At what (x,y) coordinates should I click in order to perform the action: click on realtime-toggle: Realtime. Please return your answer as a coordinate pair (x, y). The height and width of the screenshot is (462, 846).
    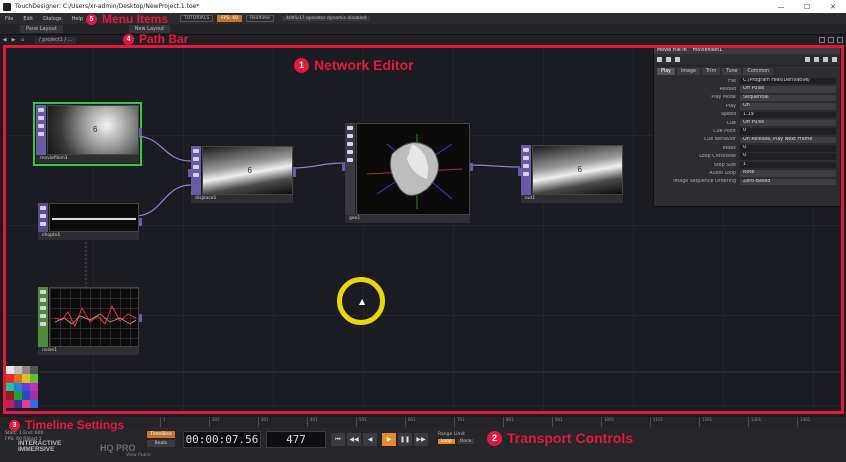
    Looking at the image, I should click on (260, 18).